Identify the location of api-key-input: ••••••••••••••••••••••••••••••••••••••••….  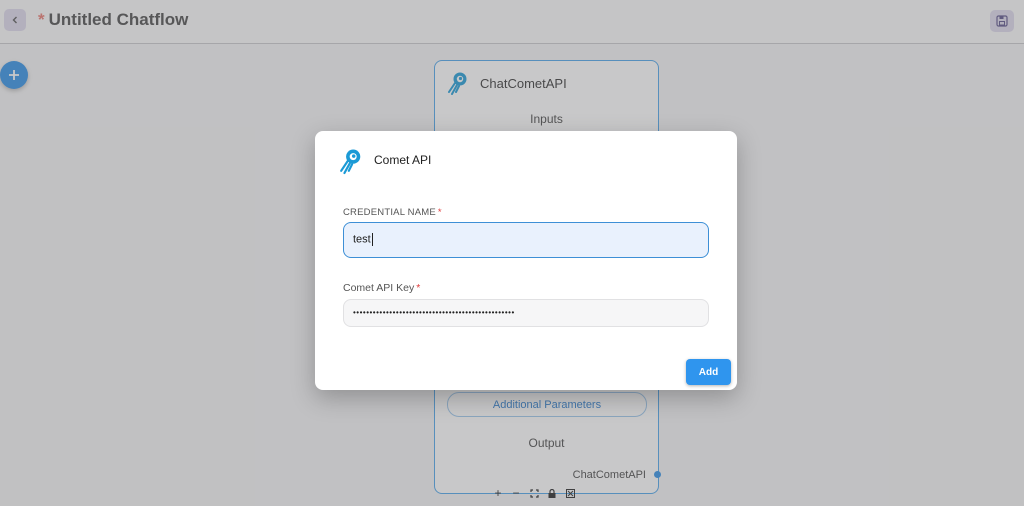
(526, 313).